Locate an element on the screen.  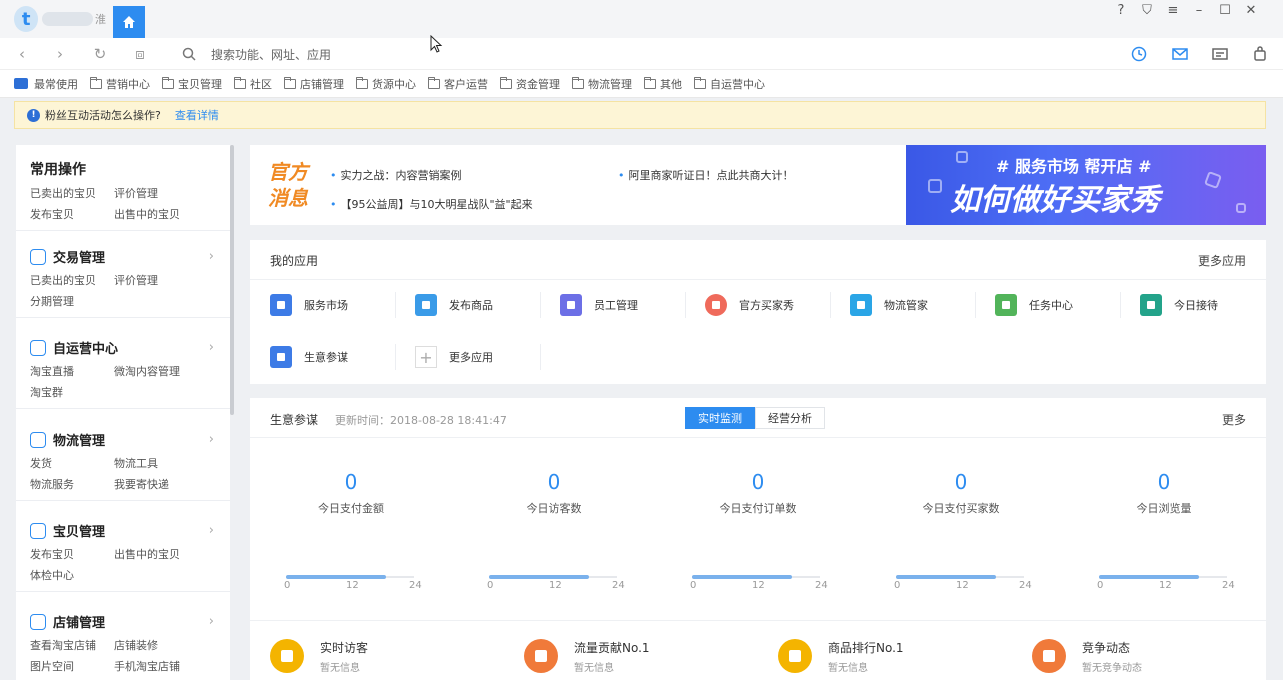
app-more: + 更多应用 is located at coordinates (454, 357).